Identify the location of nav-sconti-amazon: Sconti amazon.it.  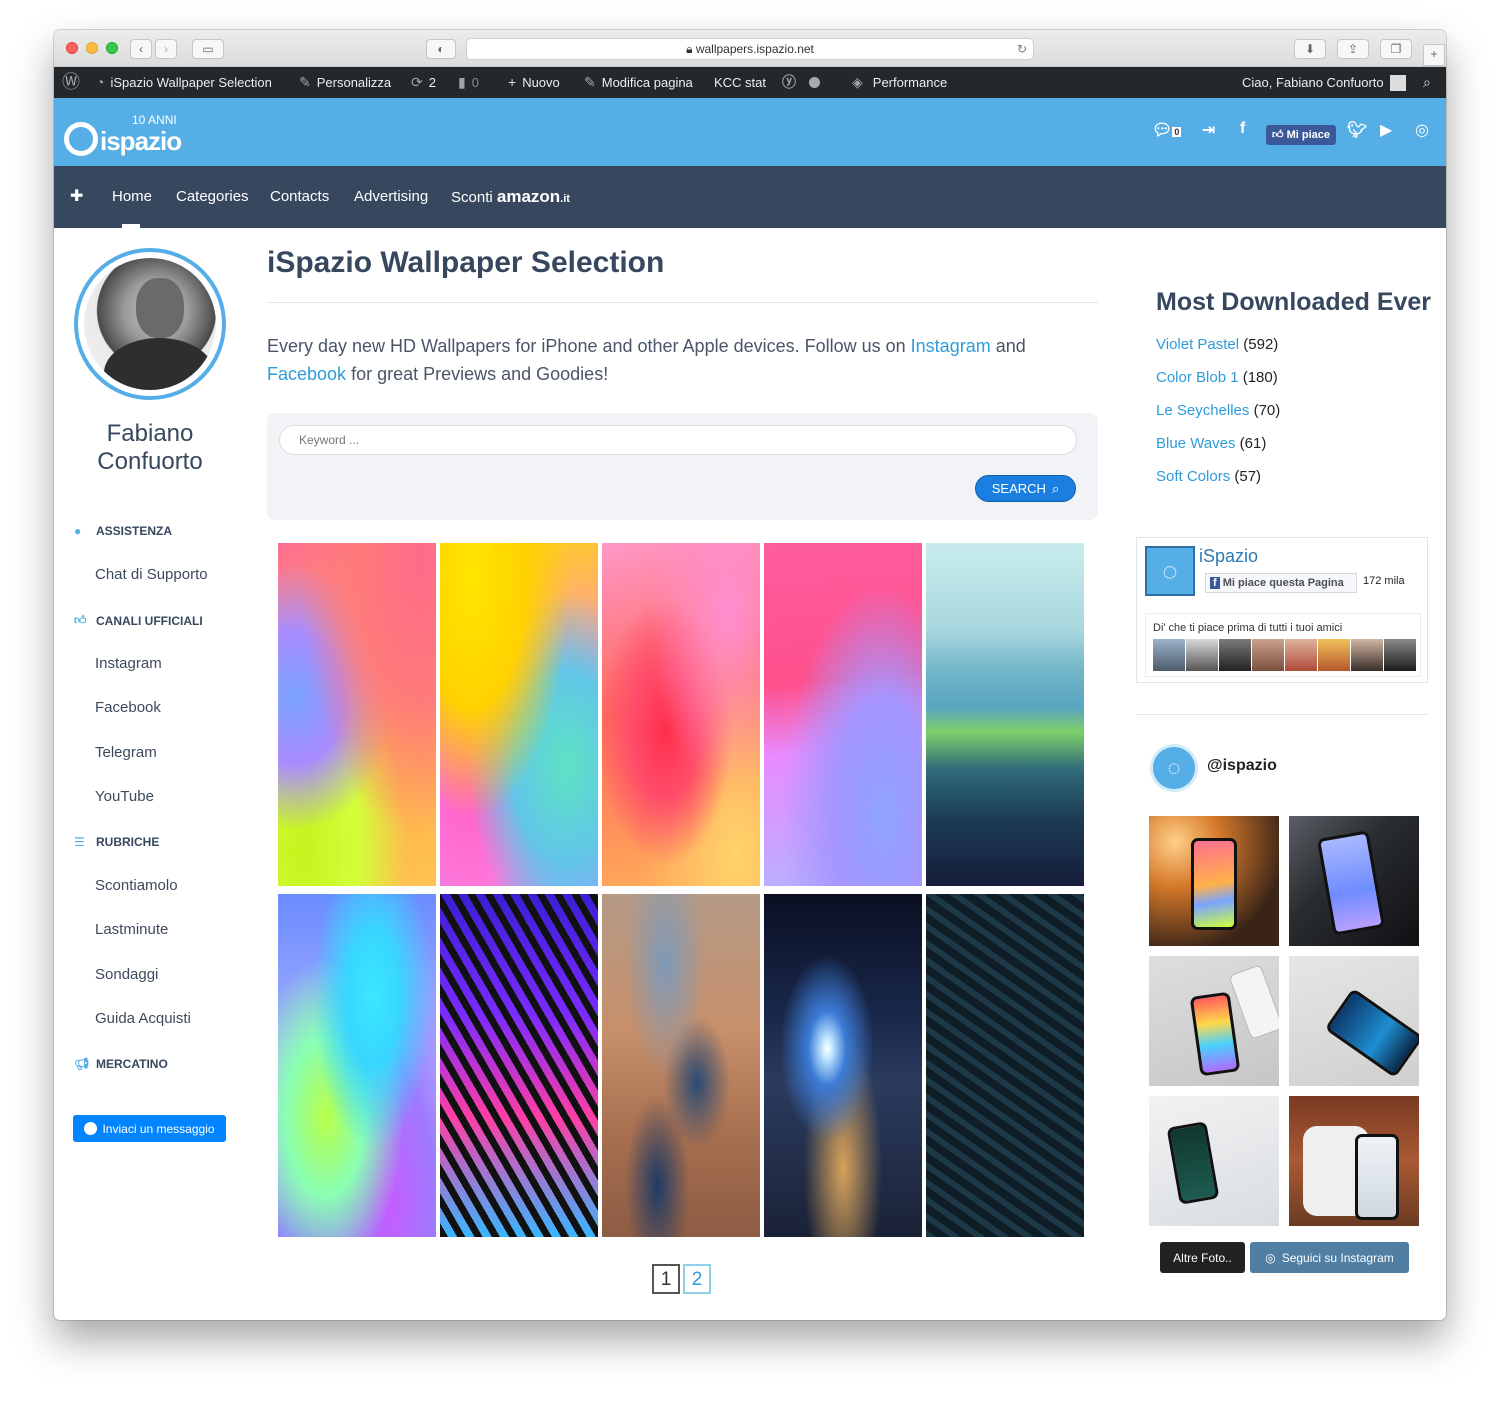
(510, 197).